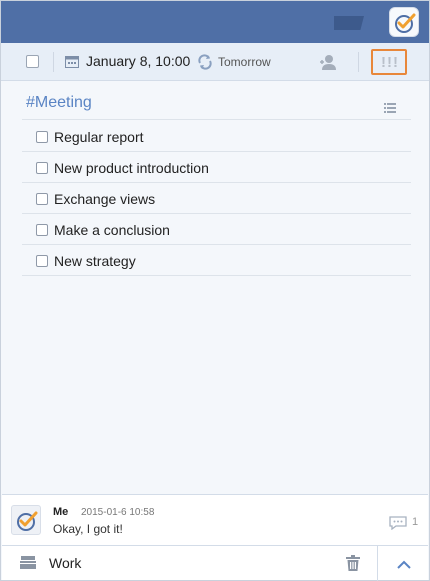 The height and width of the screenshot is (581, 430). I want to click on task-title: #Meeting, so click(59, 103).